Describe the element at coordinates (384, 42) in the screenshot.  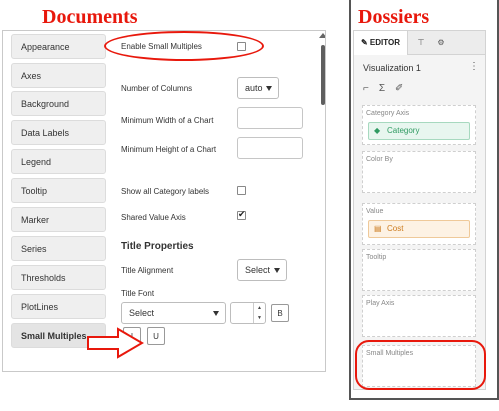
I see `tab-editor-label: EDITOR` at that location.